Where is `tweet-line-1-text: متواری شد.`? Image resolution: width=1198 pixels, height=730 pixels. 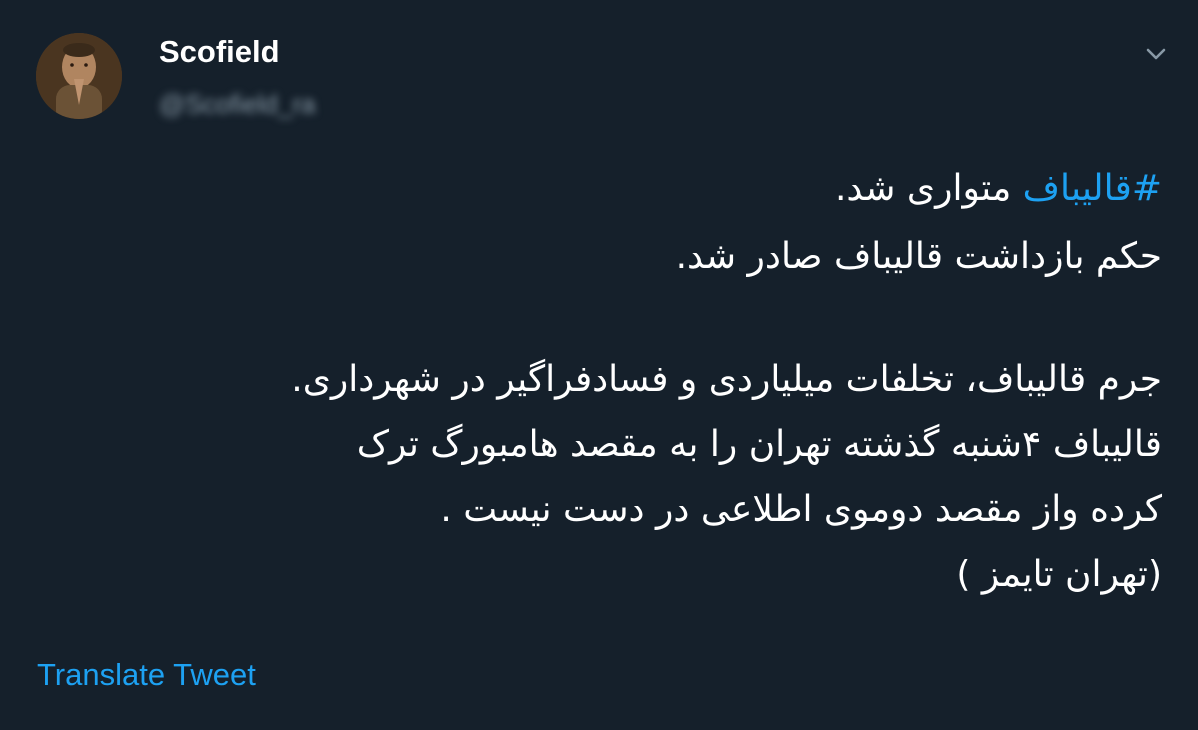 tweet-line-1-text: متواری شد. is located at coordinates (928, 188).